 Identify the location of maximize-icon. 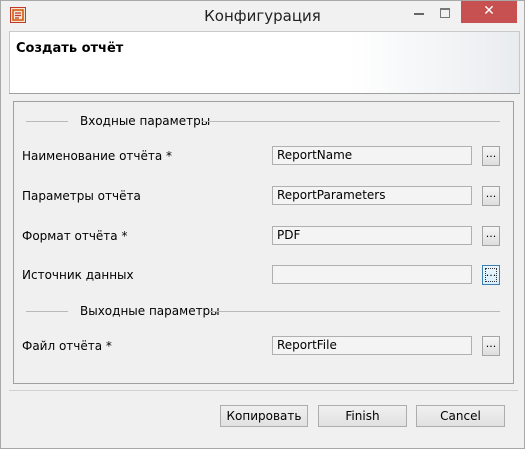
(445, 13).